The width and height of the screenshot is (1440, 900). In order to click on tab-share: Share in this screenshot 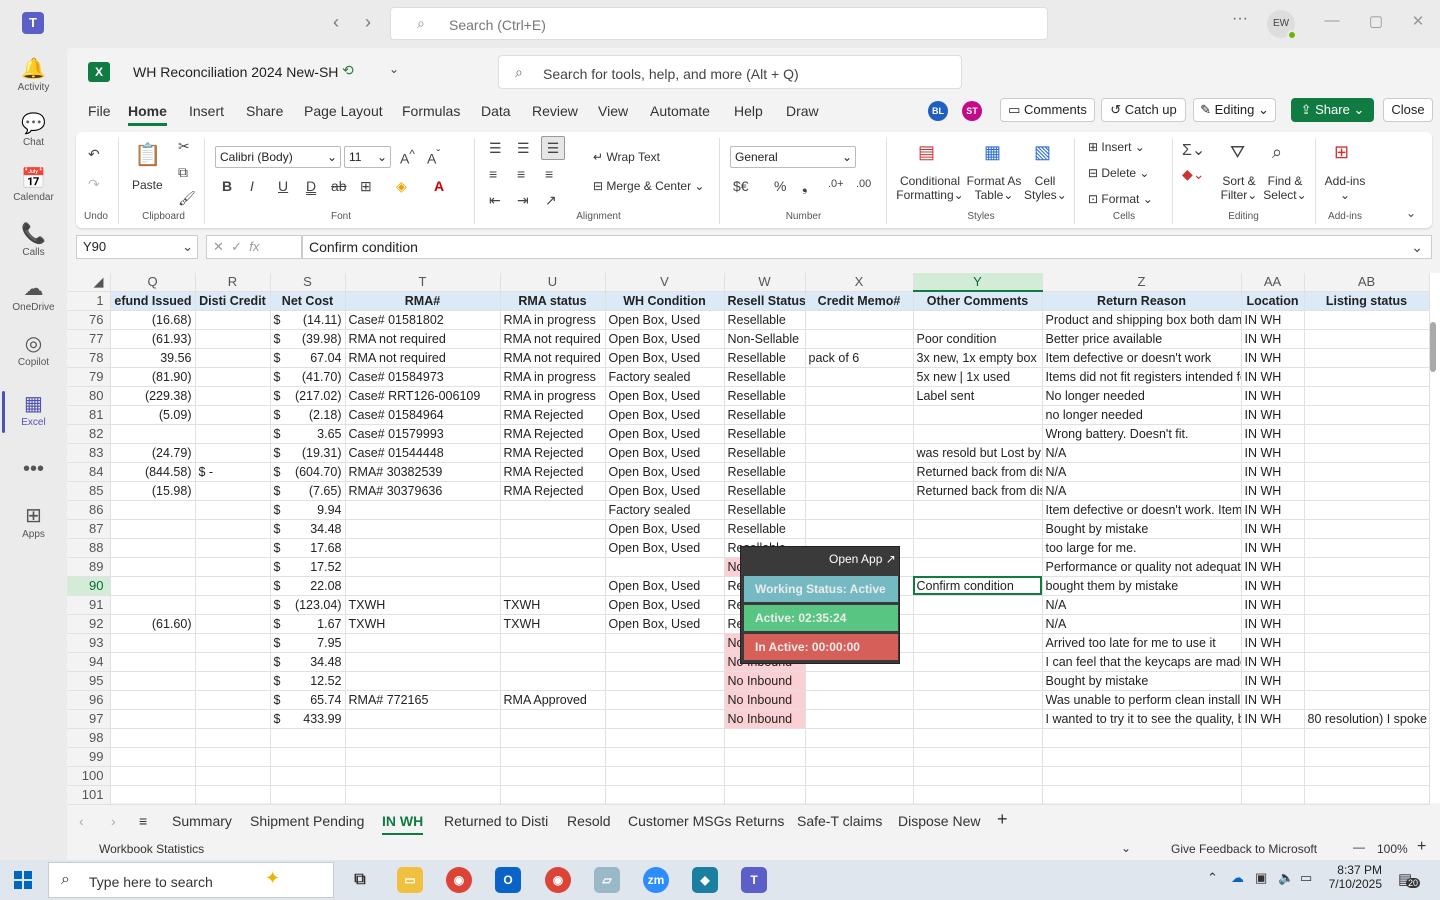, I will do `click(264, 111)`.